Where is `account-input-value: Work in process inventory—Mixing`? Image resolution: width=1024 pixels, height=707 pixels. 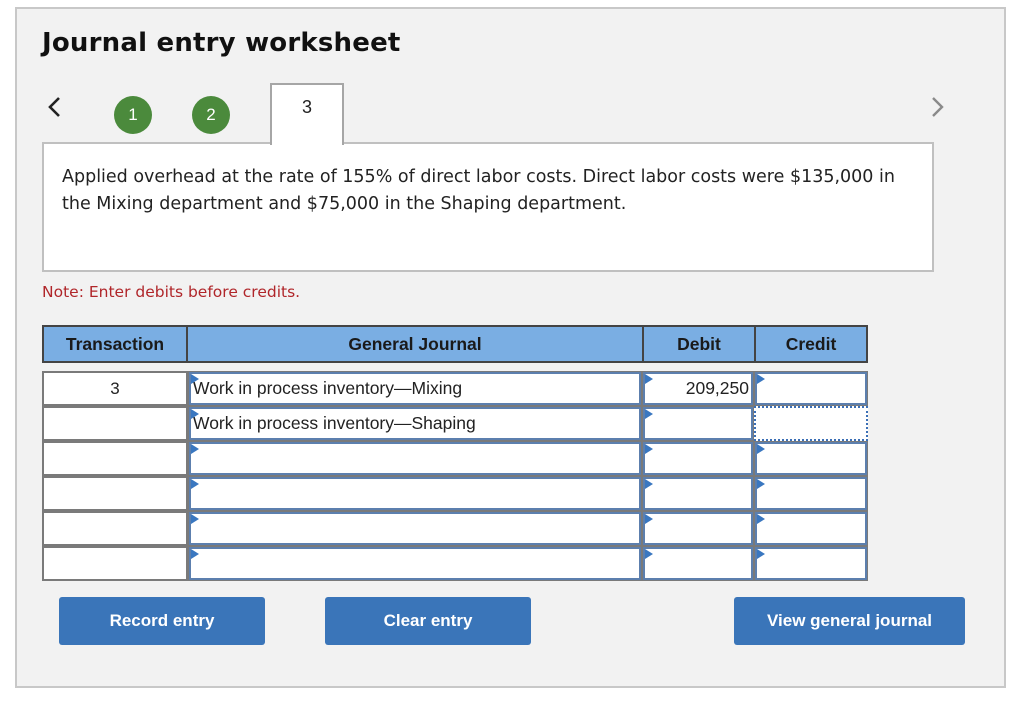
account-input-value: Work in process inventory—Mixing is located at coordinates (328, 388).